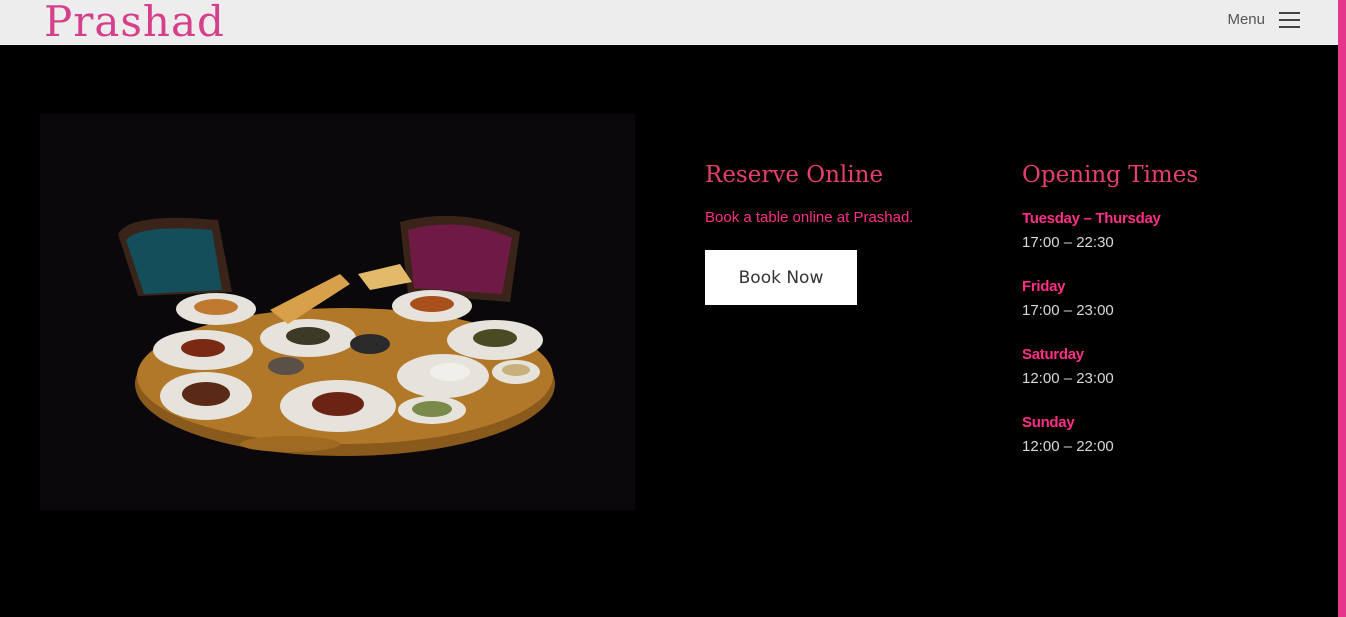  What do you see at coordinates (1091, 218) in the screenshot?
I see `day-name: Tuesday – Thursday` at bounding box center [1091, 218].